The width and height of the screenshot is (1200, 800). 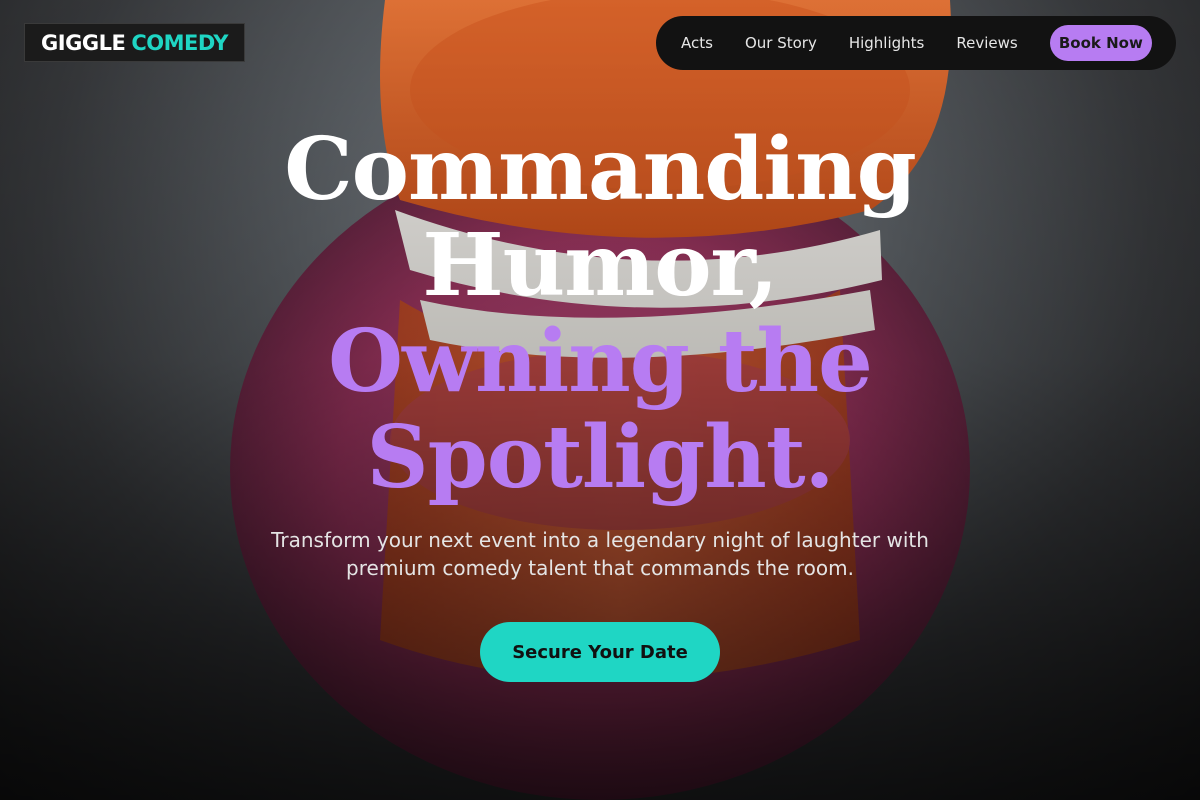 I want to click on headline-line-2: Humor,, so click(x=600, y=265).